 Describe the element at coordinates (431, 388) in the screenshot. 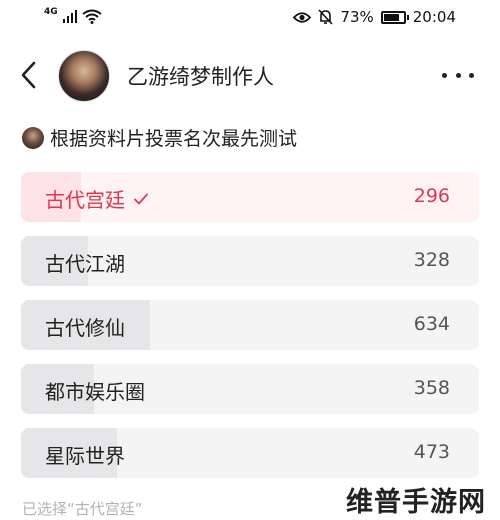

I see `option-count: 358` at that location.